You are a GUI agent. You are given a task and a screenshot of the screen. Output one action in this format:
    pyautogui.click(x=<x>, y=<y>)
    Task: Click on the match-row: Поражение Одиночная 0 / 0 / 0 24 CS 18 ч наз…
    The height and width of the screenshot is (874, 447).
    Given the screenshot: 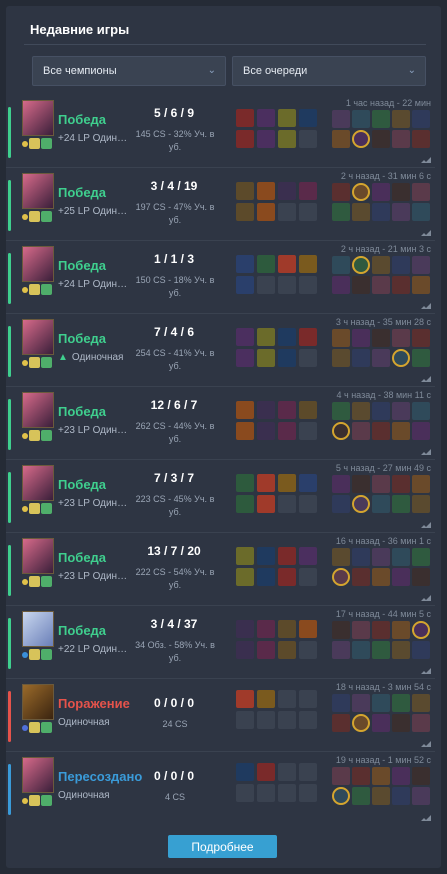 What is the action you would take?
    pyautogui.click(x=220, y=716)
    